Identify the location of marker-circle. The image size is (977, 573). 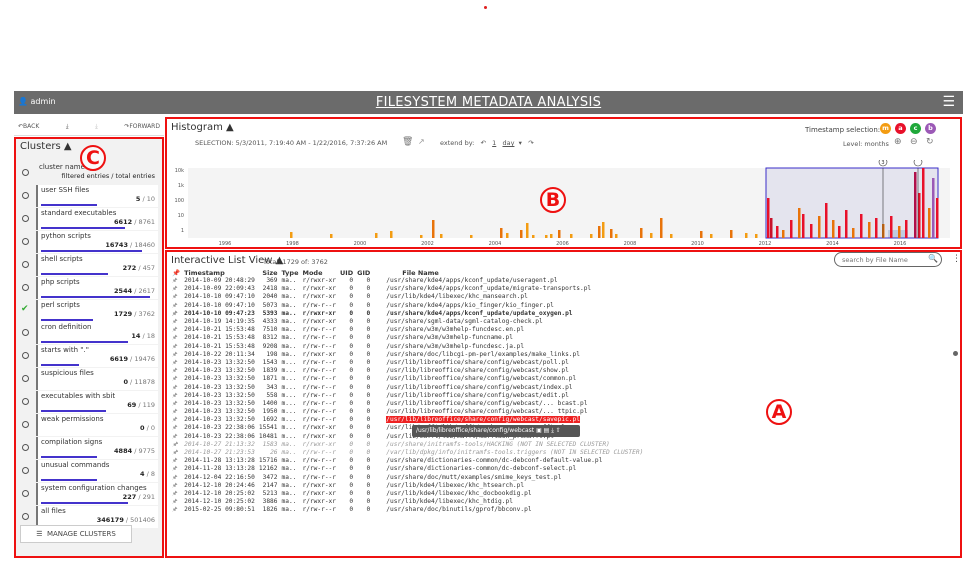
(918, 163).